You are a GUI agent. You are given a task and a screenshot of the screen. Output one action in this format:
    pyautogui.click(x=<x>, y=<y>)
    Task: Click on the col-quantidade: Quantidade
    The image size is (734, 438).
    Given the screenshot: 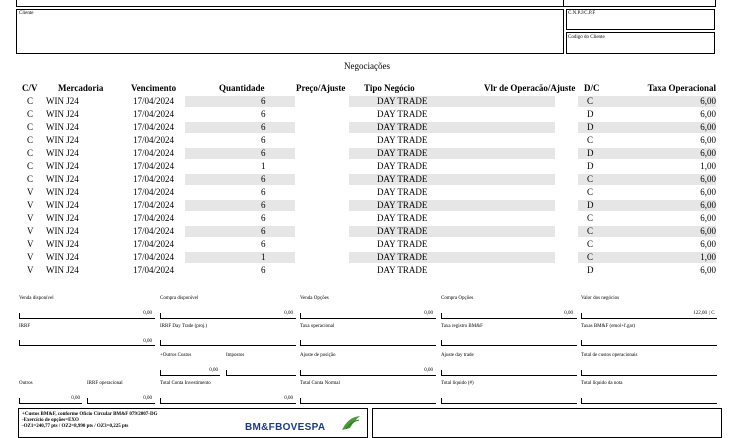 What is the action you would take?
    pyautogui.click(x=242, y=88)
    